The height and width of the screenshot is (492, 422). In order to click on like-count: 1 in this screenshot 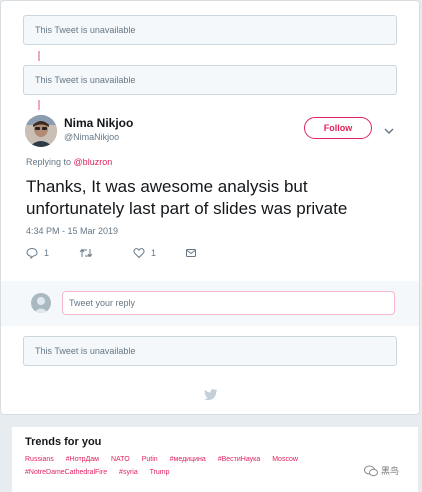, I will do `click(154, 253)`.